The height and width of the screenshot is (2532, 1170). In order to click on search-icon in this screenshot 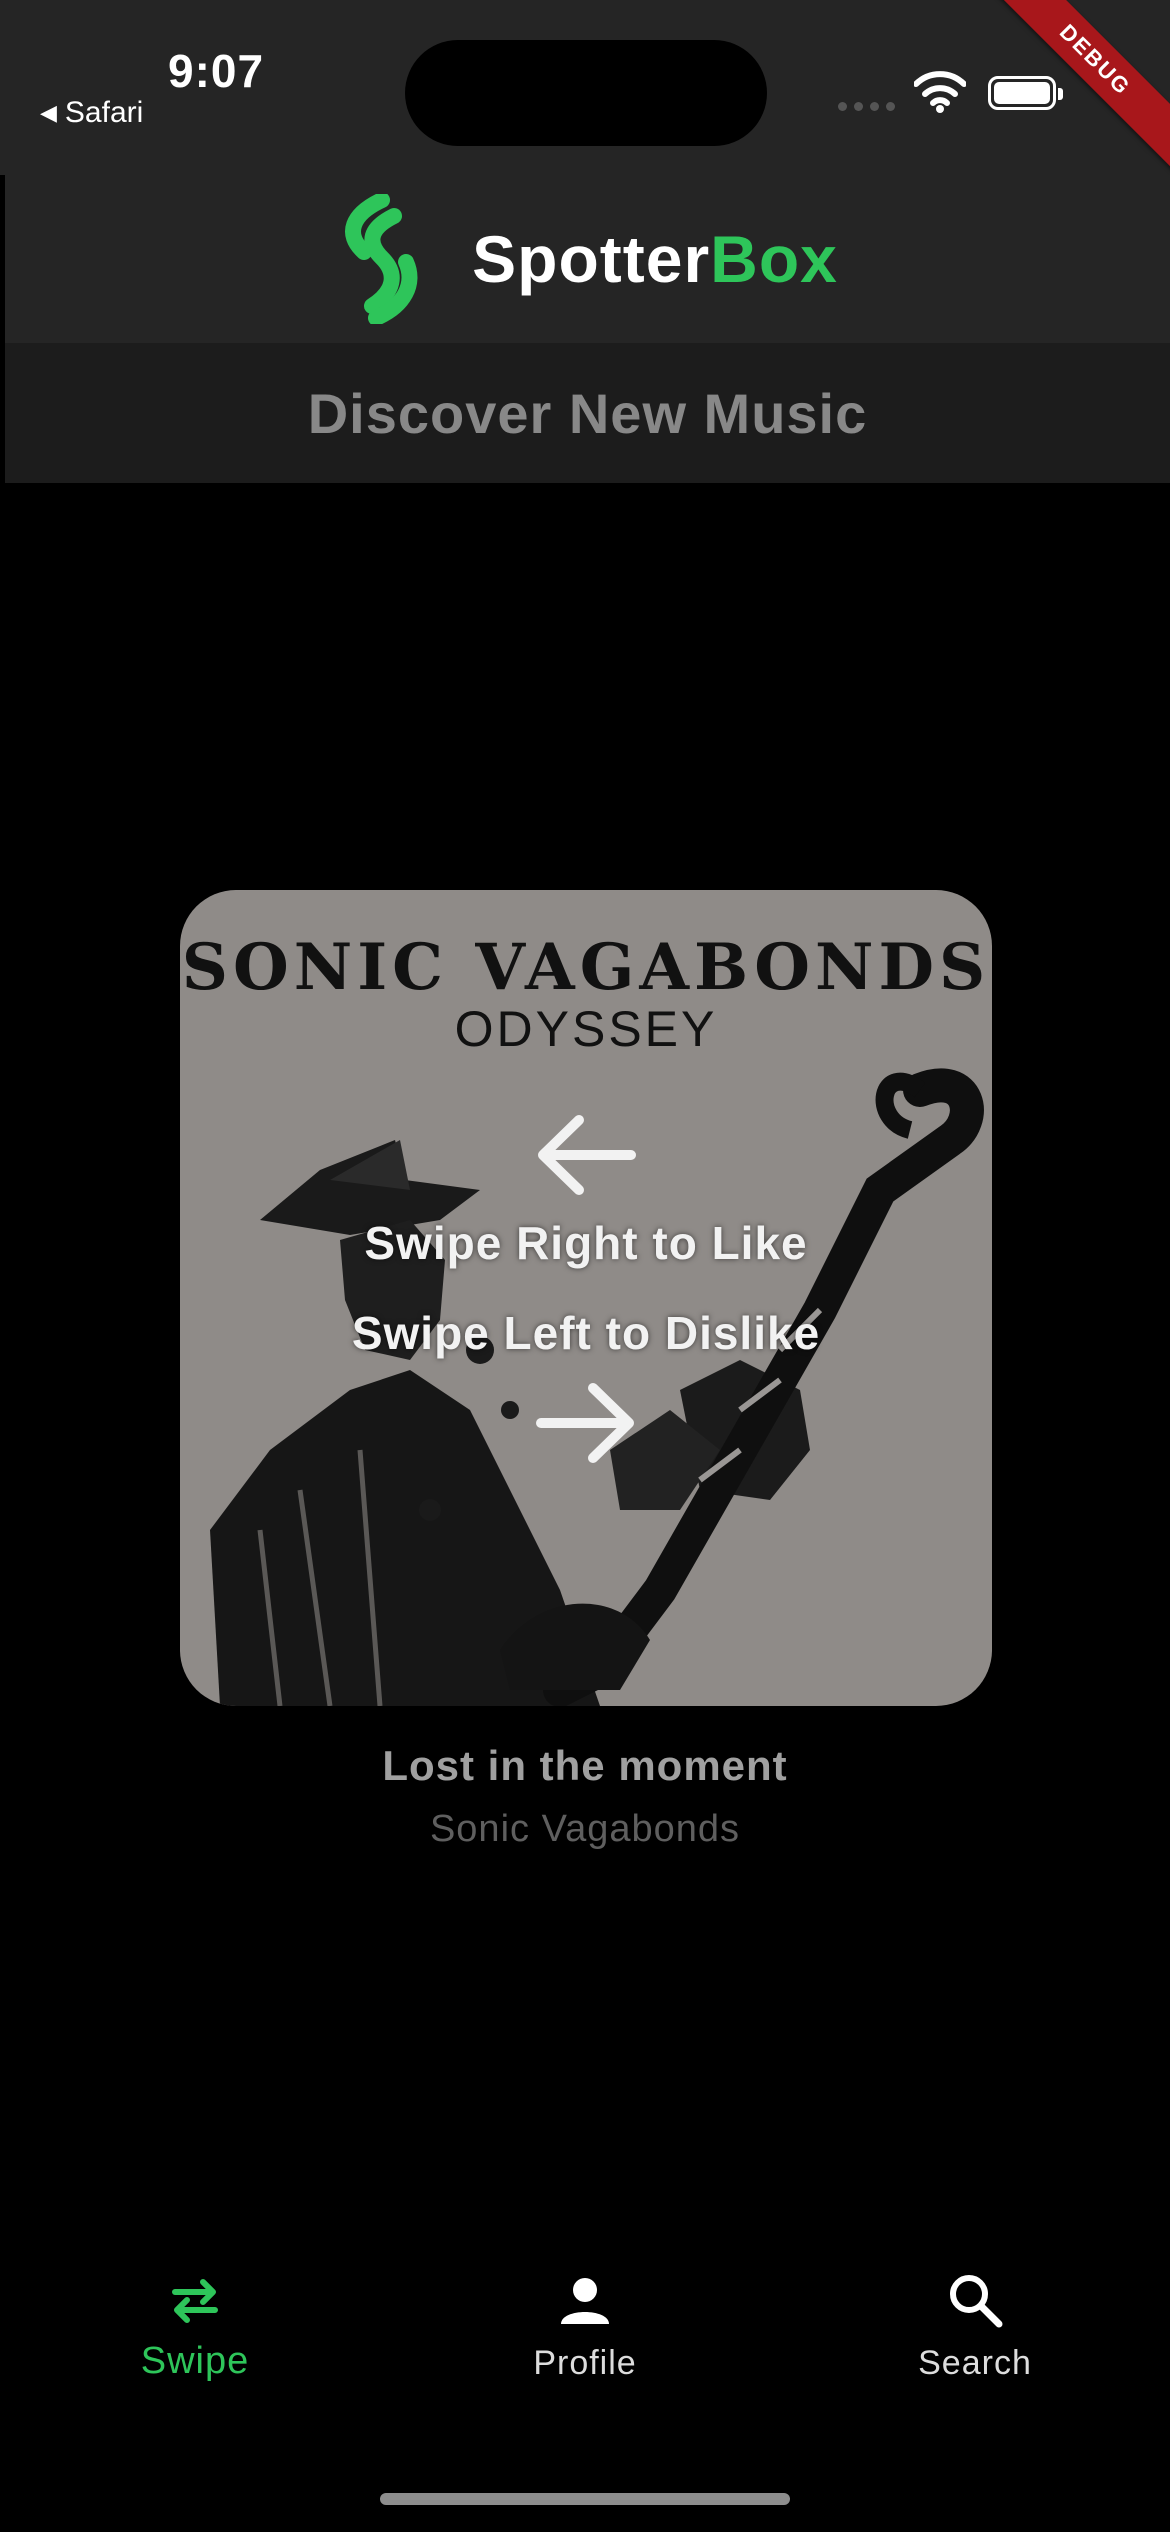, I will do `click(976, 2301)`.